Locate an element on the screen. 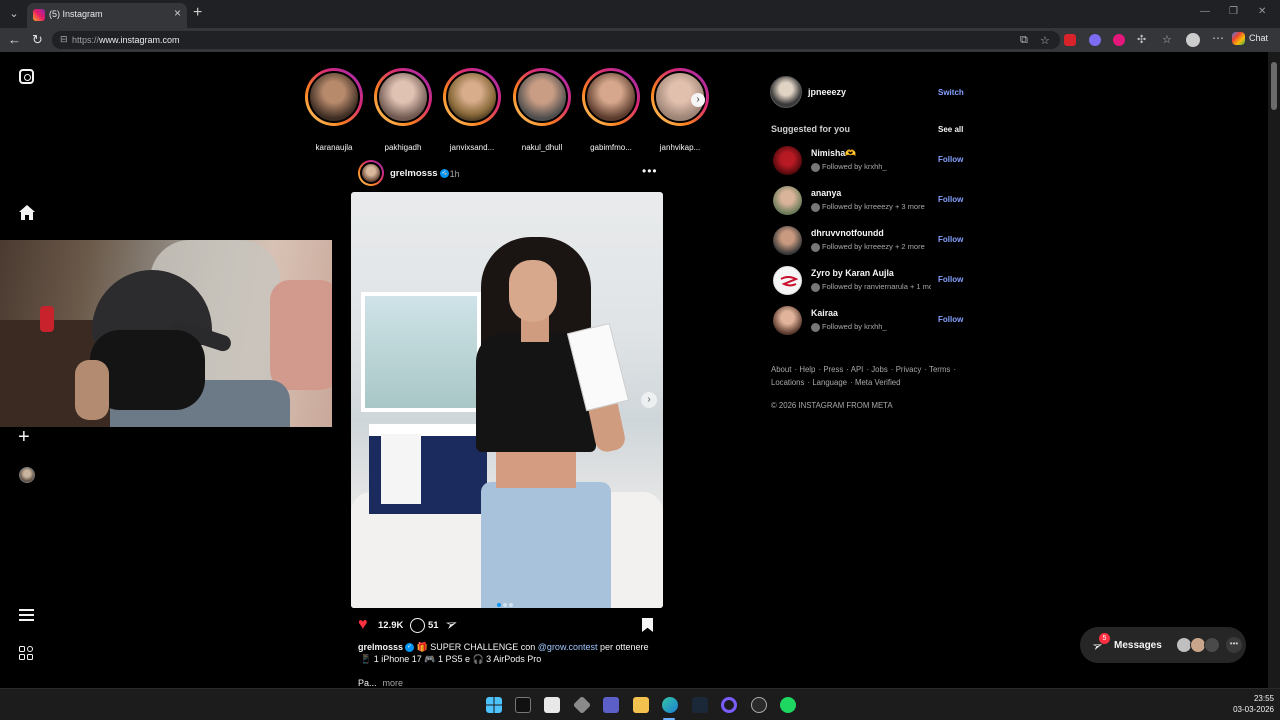 This screenshot has width=1280, height=720. extension-pink-icon is located at coordinates (1119, 40).